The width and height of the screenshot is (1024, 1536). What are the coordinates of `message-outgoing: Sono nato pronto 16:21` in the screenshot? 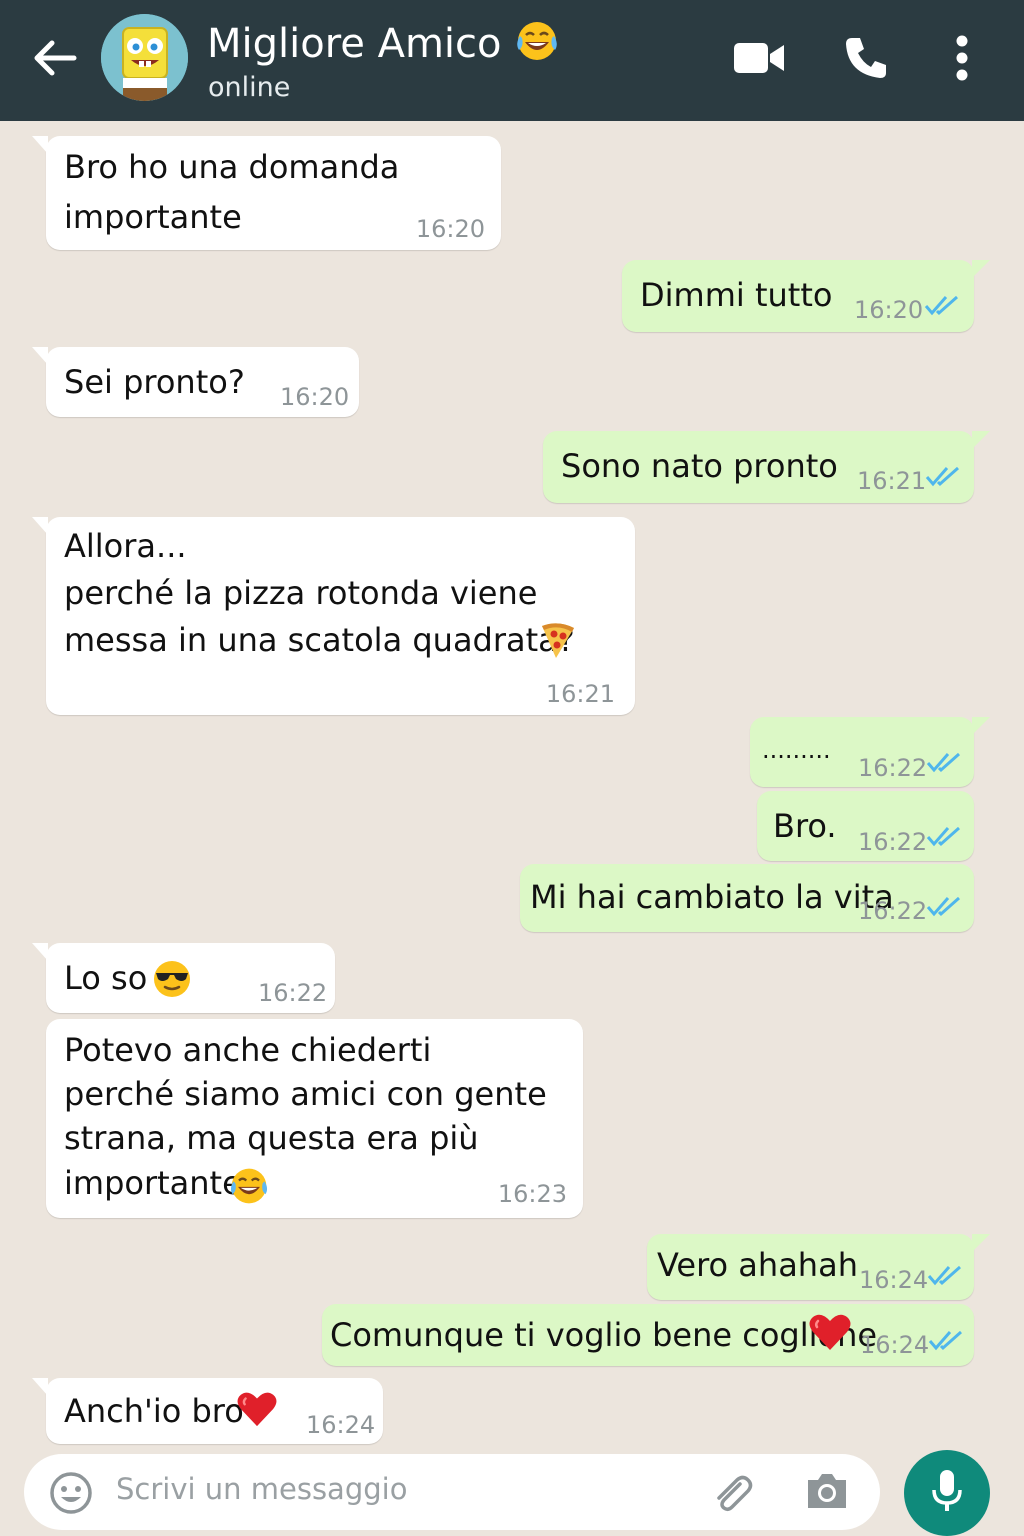 It's located at (766, 467).